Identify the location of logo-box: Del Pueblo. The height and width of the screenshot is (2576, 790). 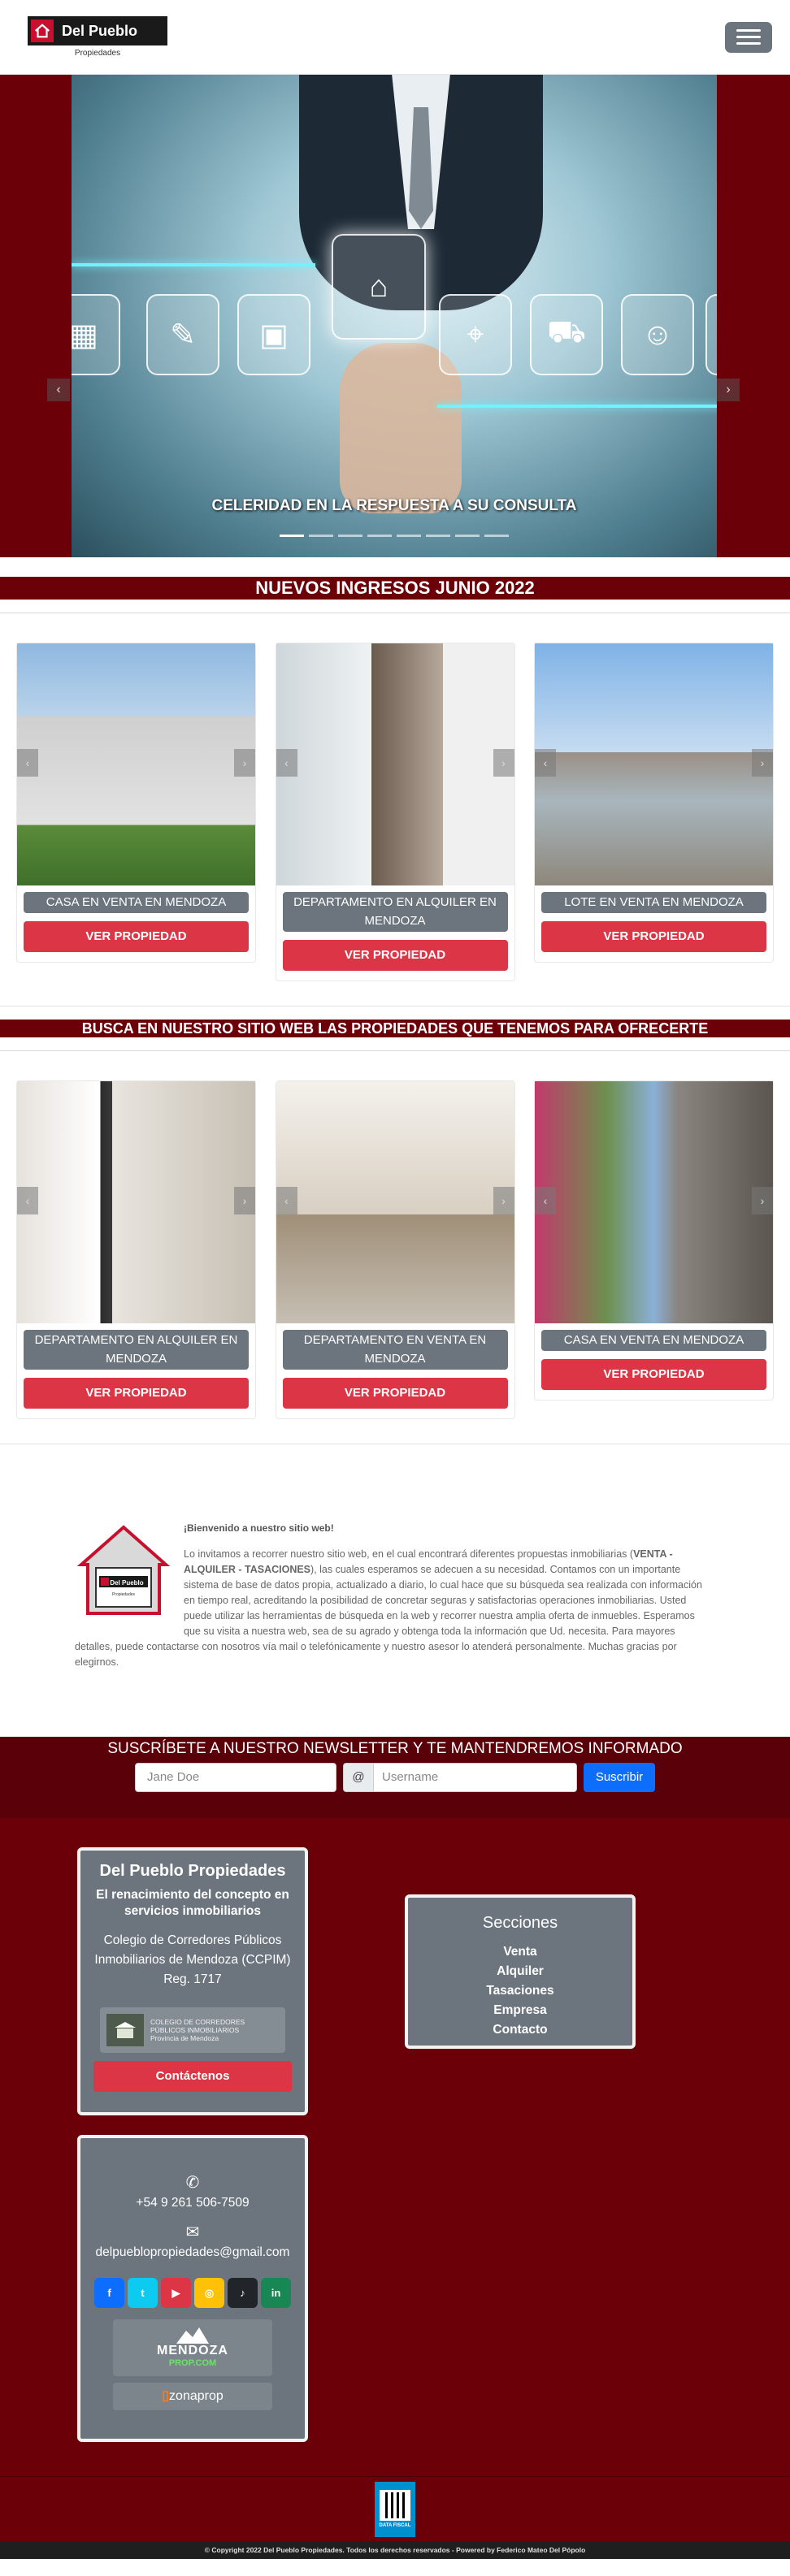
(97, 30).